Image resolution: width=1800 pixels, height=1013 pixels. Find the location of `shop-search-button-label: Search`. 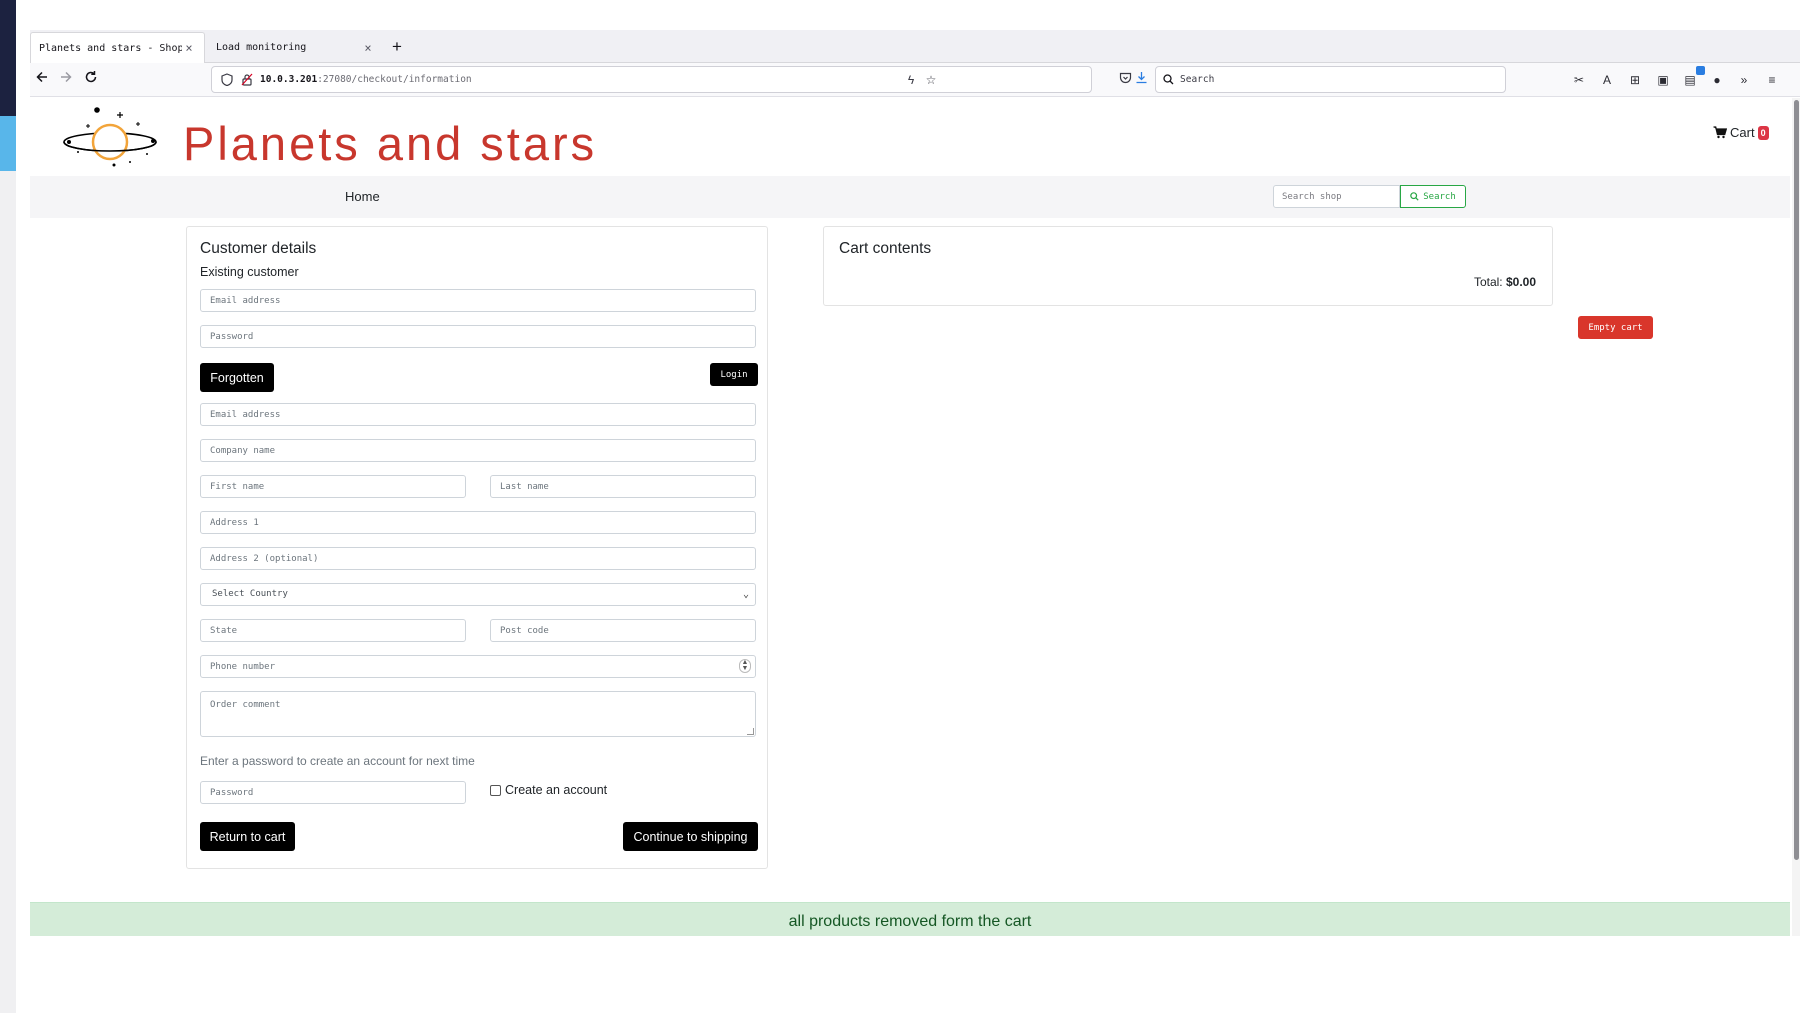

shop-search-button-label: Search is located at coordinates (1439, 196).